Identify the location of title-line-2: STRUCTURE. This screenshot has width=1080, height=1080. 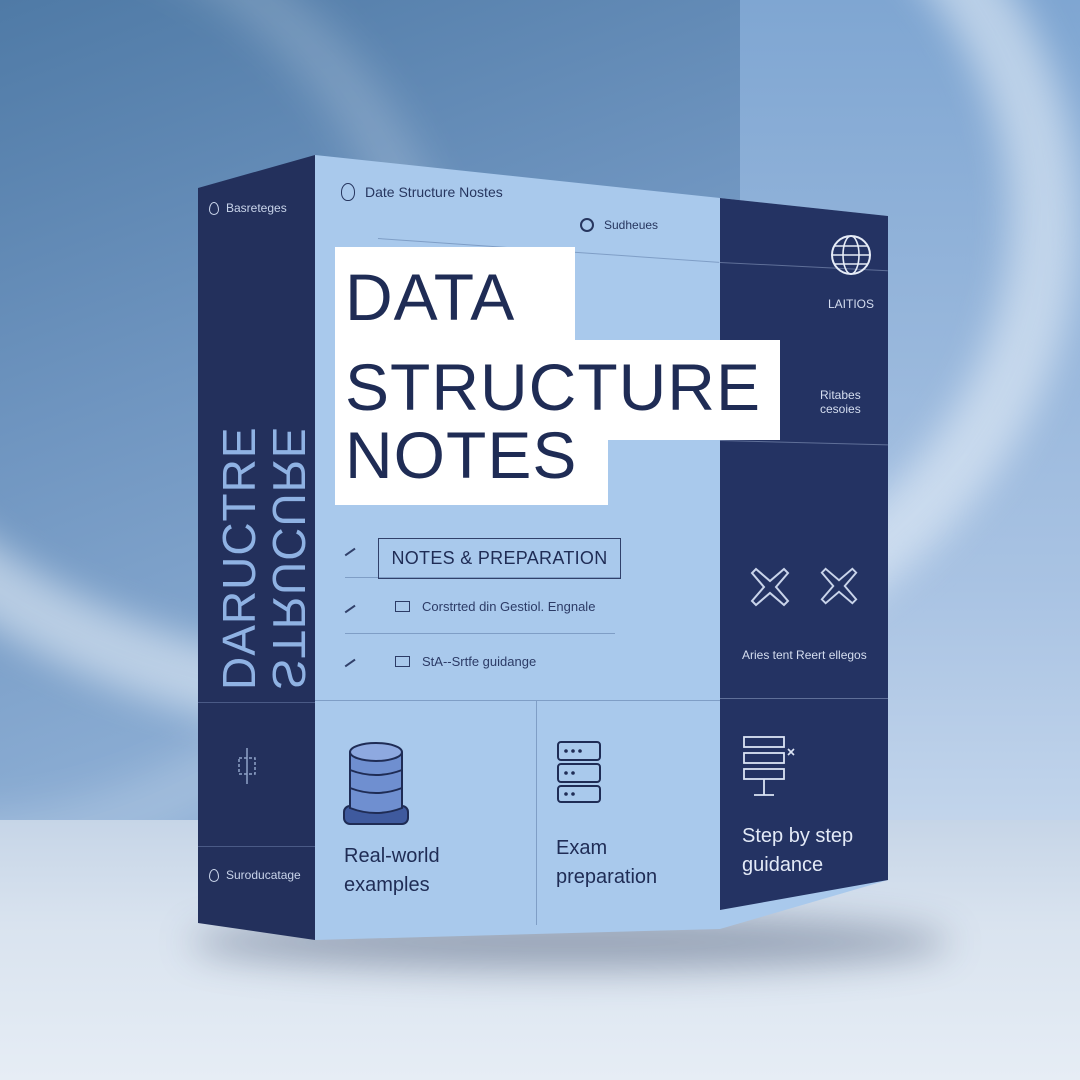
(553, 387).